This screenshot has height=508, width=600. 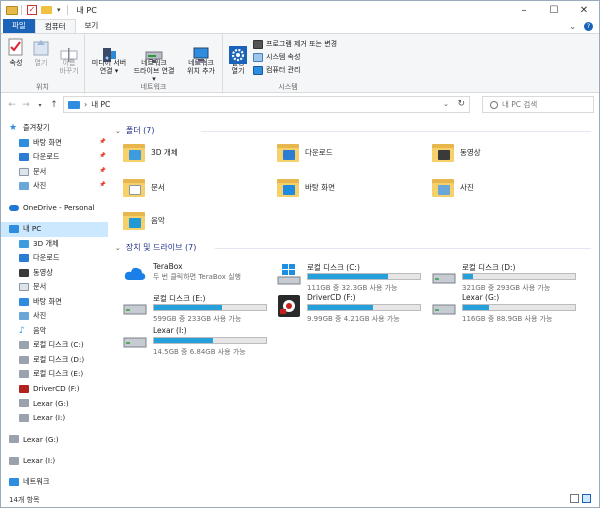 I want to click on sidebar-item: 로컬 디스크 (E:), so click(x=54, y=374).